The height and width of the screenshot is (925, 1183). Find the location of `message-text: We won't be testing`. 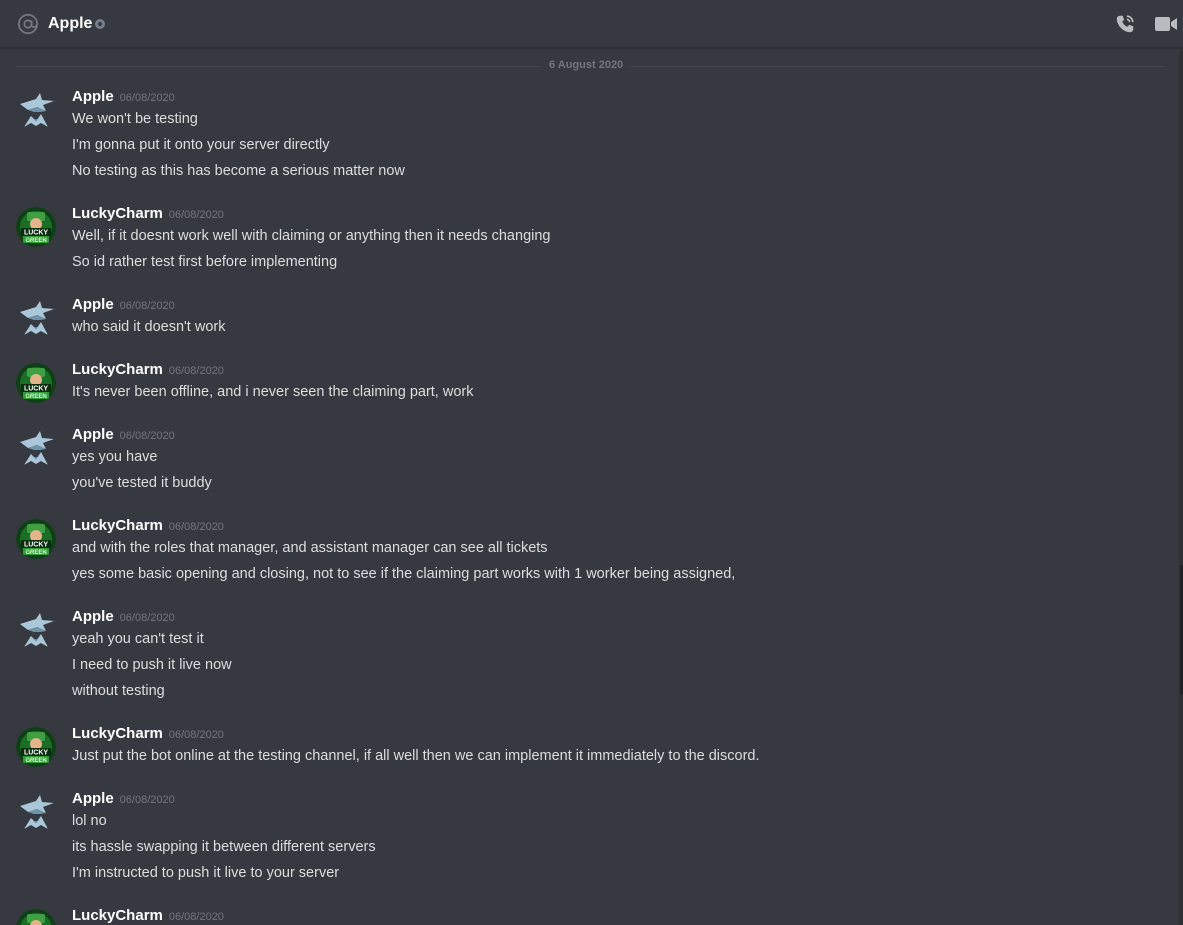

message-text: We won't be testing is located at coordinates (135, 119).